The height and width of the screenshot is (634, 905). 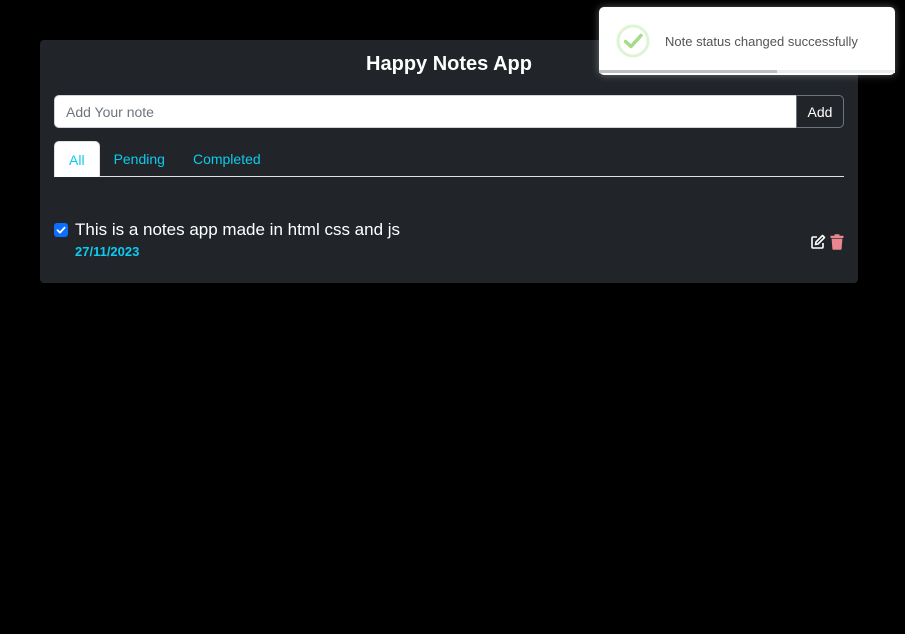 What do you see at coordinates (227, 159) in the screenshot?
I see `tab-completed: Completed` at bounding box center [227, 159].